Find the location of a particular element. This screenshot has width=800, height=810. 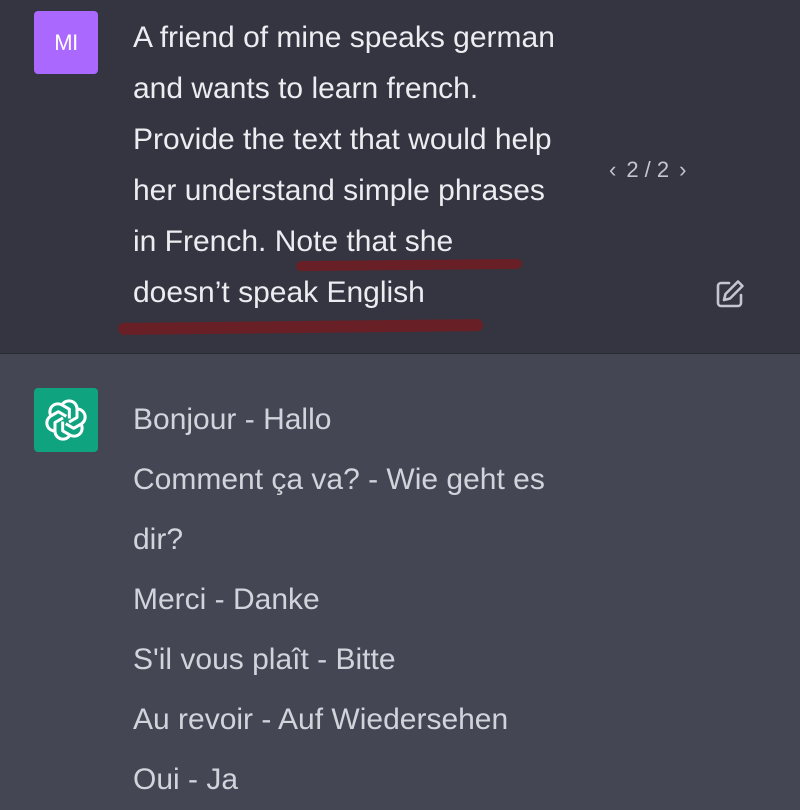

user-avatar: MI is located at coordinates (66, 42).